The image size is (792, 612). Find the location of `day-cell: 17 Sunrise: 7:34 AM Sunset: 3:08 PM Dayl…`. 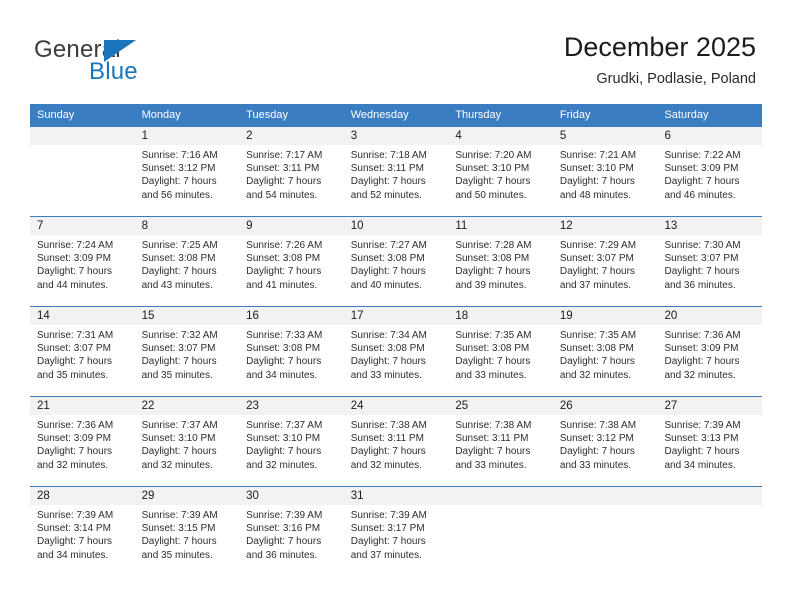

day-cell: 17 Sunrise: 7:34 AM Sunset: 3:08 PM Dayl… is located at coordinates (396, 351).